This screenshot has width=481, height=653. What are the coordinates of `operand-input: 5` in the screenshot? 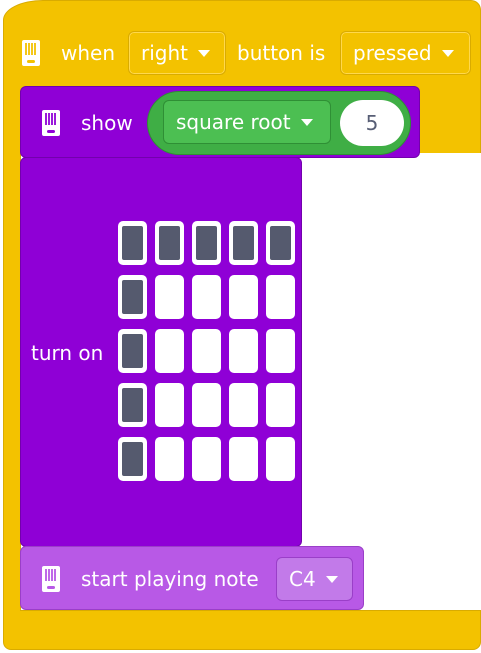 It's located at (372, 123).